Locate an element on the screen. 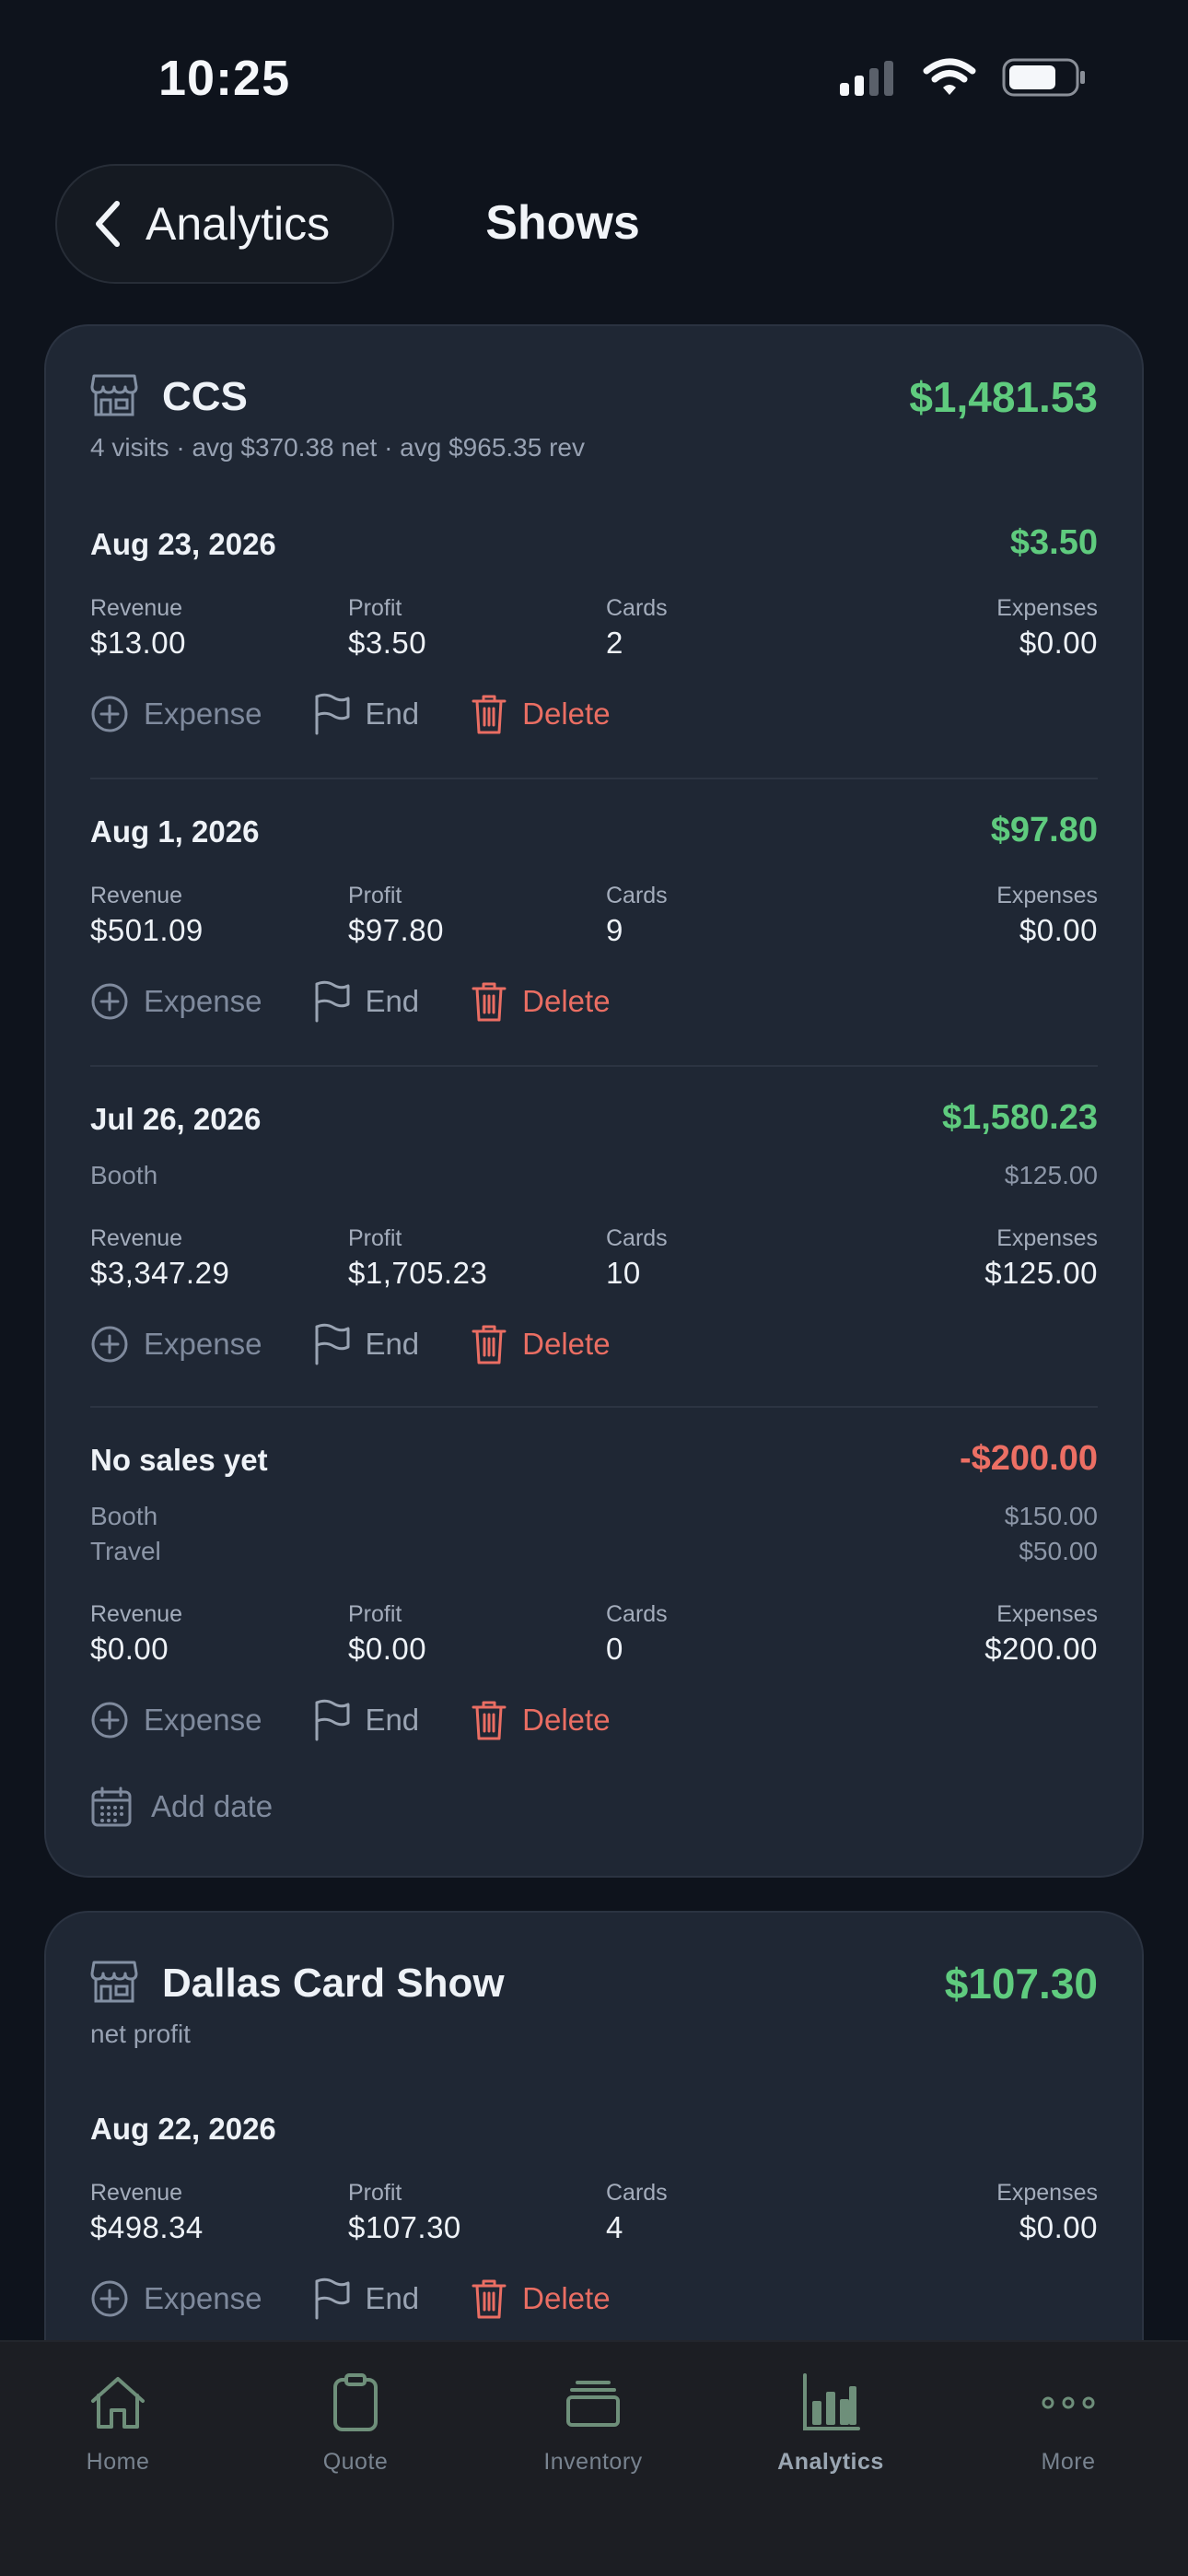 Image resolution: width=1188 pixels, height=2576 pixels. visit-date: Jul 26, 2026 is located at coordinates (176, 1119).